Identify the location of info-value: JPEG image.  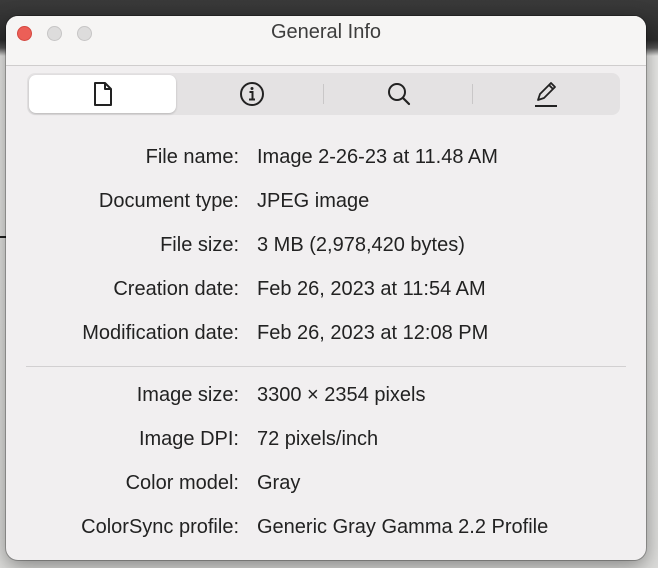
(313, 201).